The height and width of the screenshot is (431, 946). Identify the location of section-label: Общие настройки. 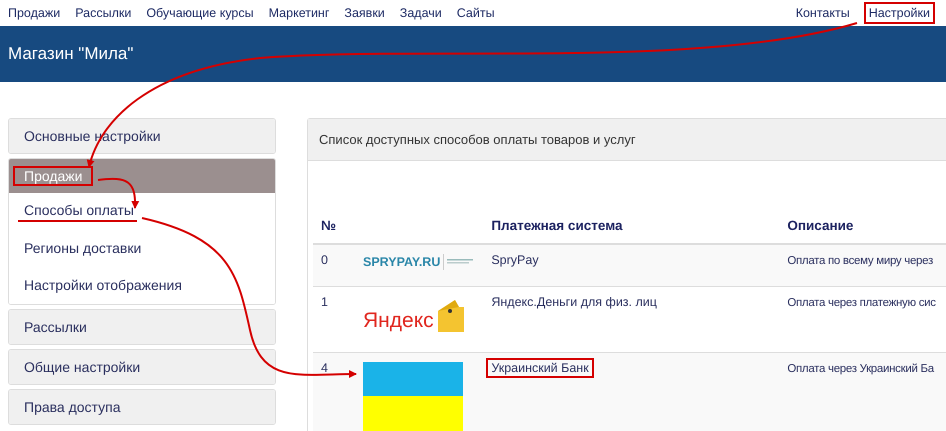
(82, 367).